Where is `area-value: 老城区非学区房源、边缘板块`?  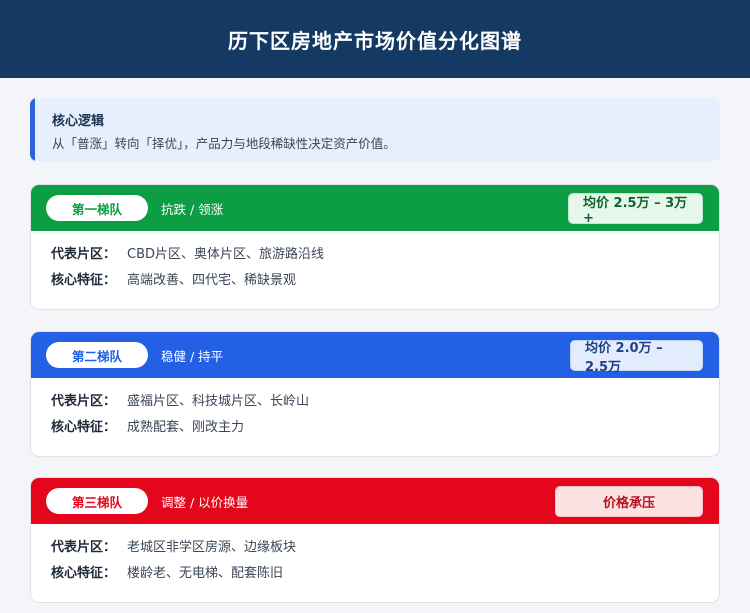 area-value: 老城区非学区房源、边缘板块 is located at coordinates (212, 547).